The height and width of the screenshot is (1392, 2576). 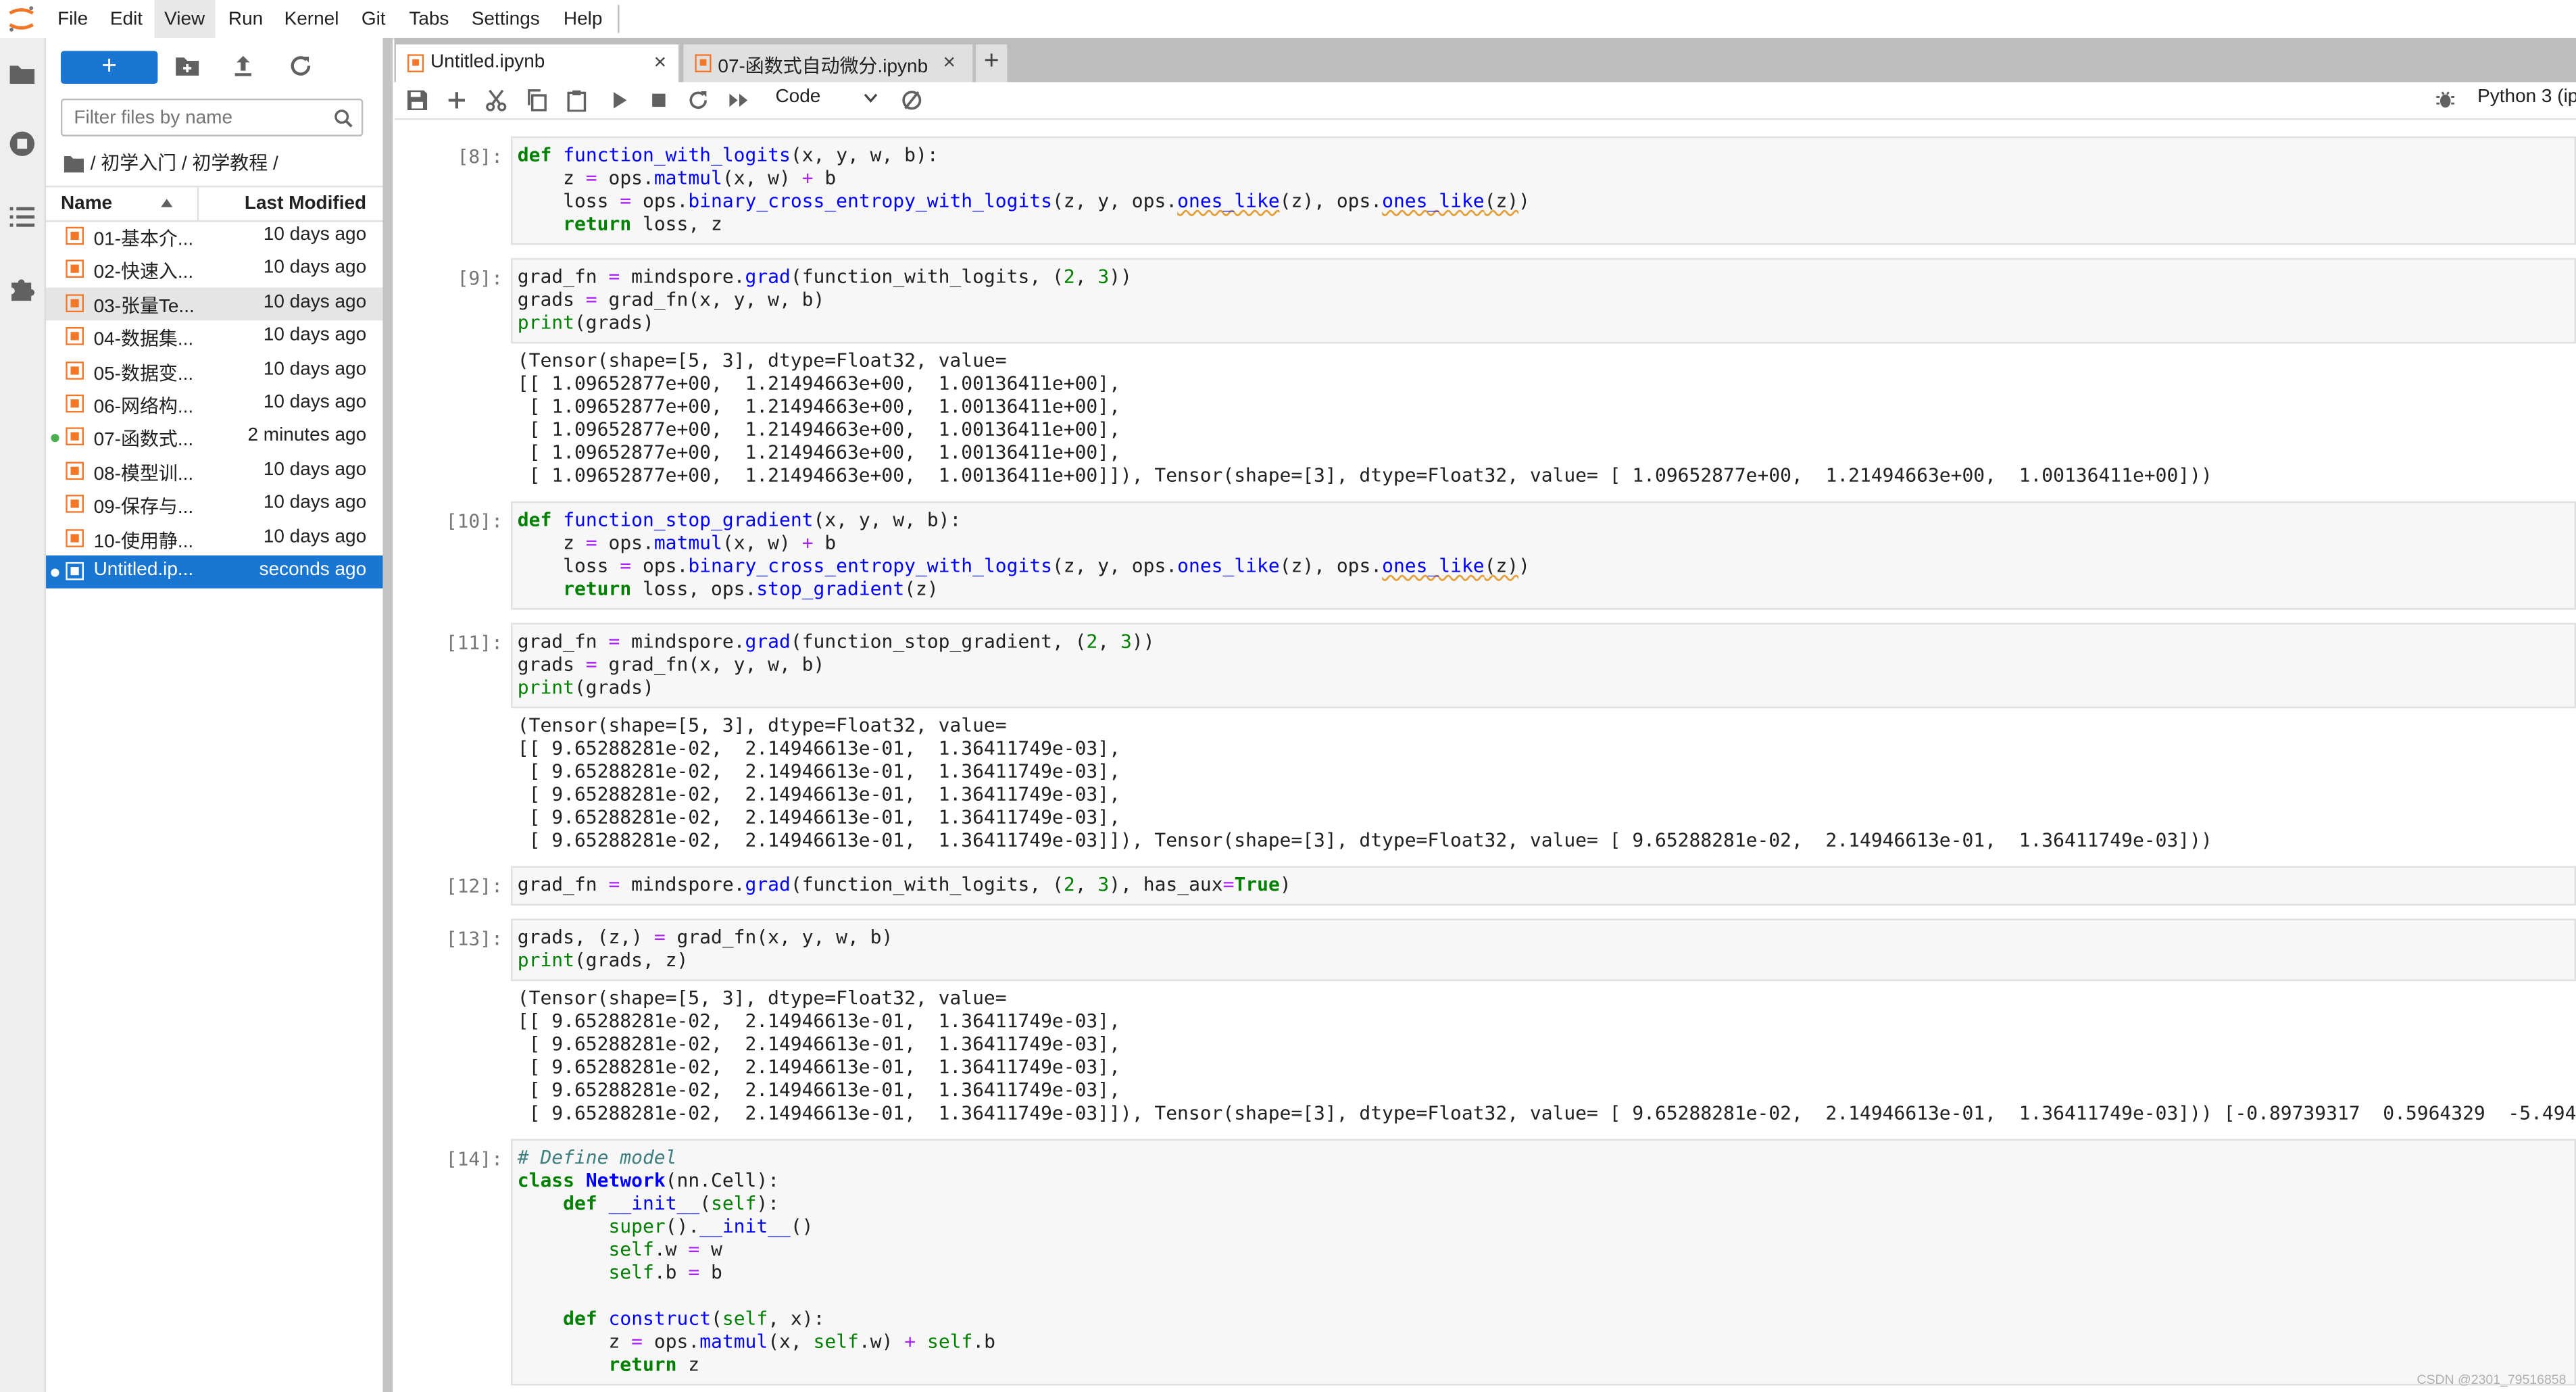 I want to click on extension-puzzle-icon, so click(x=22, y=288).